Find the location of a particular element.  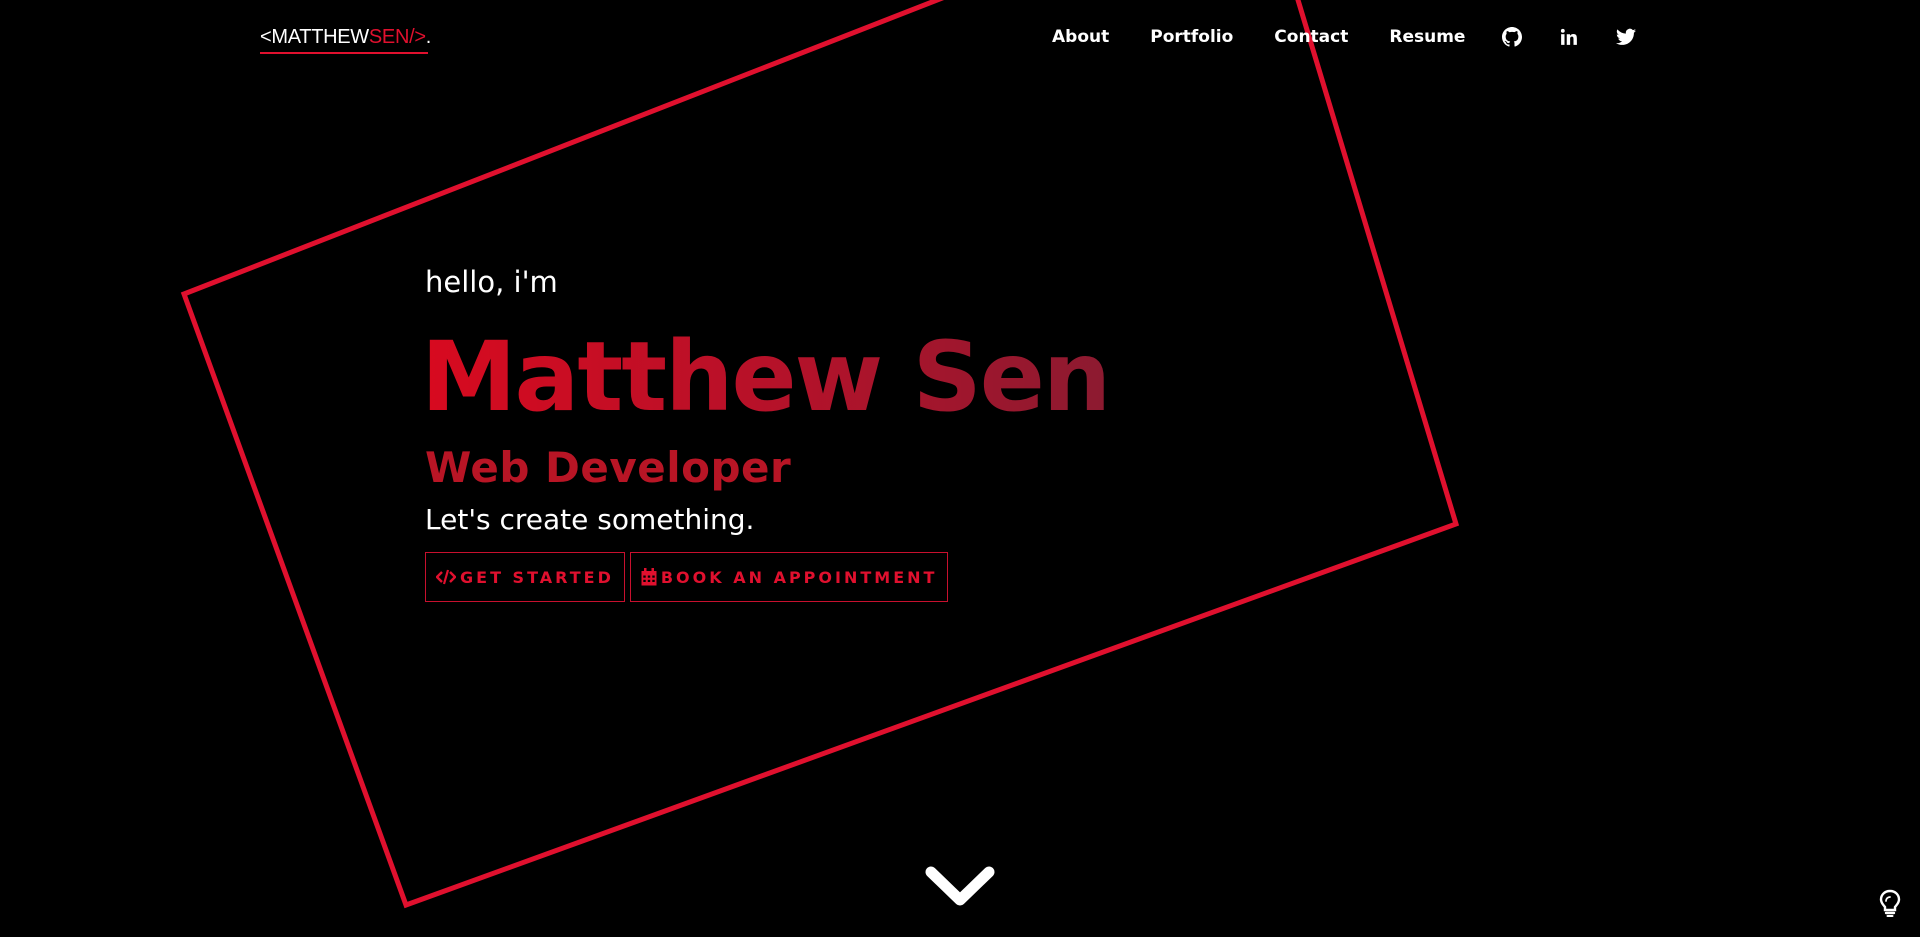

calendar-icon is located at coordinates (649, 577).